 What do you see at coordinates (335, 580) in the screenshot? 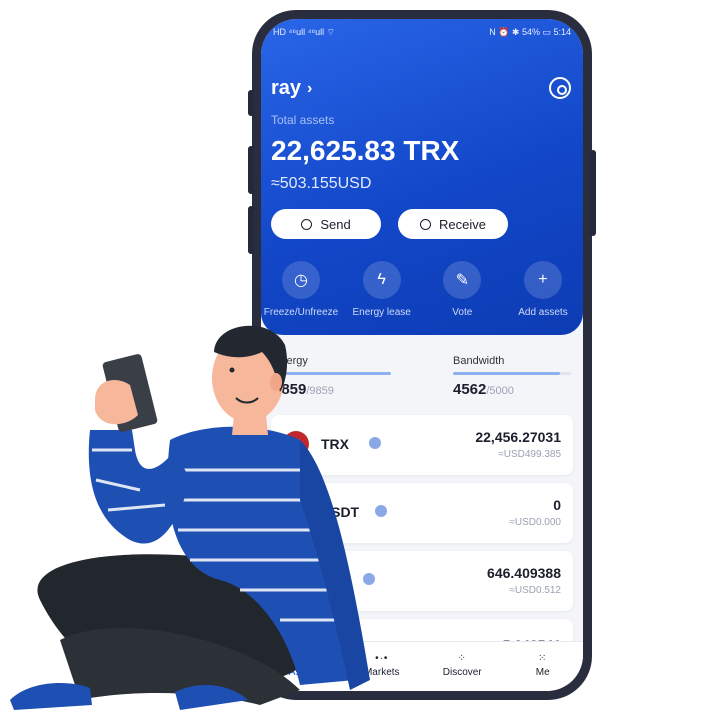
I see `token-symbol: BTT` at bounding box center [335, 580].